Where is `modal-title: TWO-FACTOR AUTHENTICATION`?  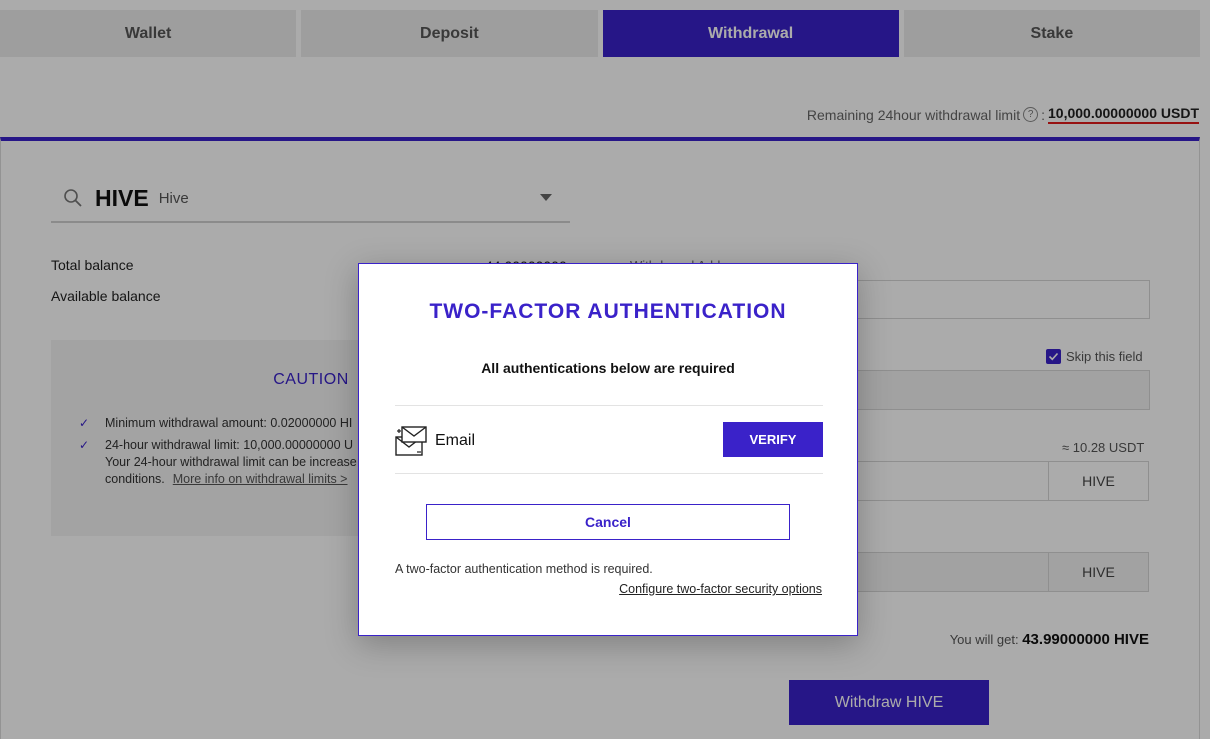
modal-title: TWO-FACTOR AUTHENTICATION is located at coordinates (608, 311).